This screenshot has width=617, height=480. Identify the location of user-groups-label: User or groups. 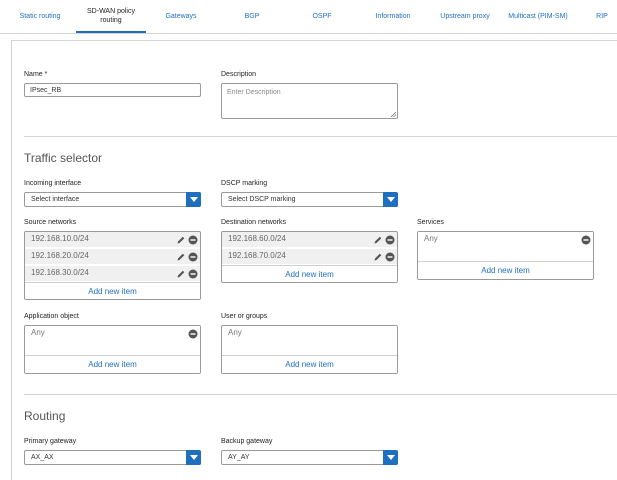
(244, 316).